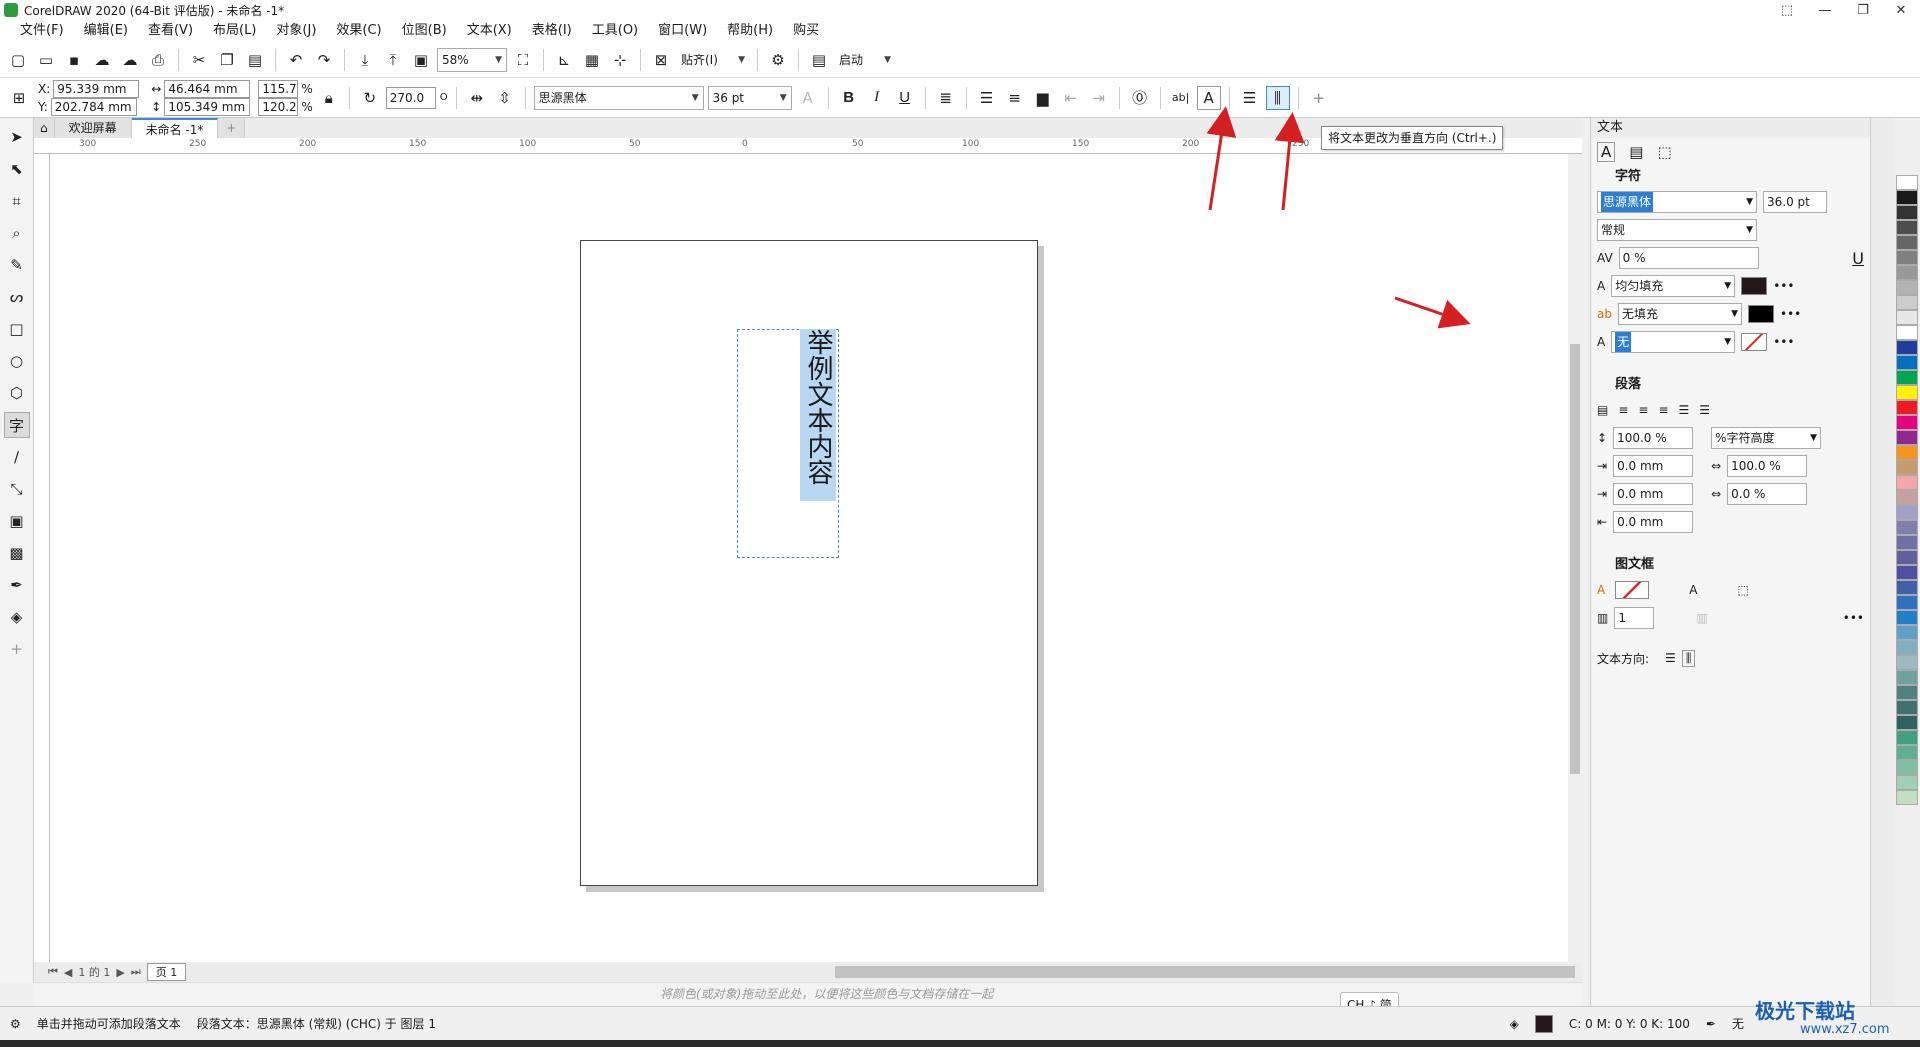 The width and height of the screenshot is (1920, 1047). What do you see at coordinates (1099, 98) in the screenshot?
I see `increase-indent-icon: ⇥` at bounding box center [1099, 98].